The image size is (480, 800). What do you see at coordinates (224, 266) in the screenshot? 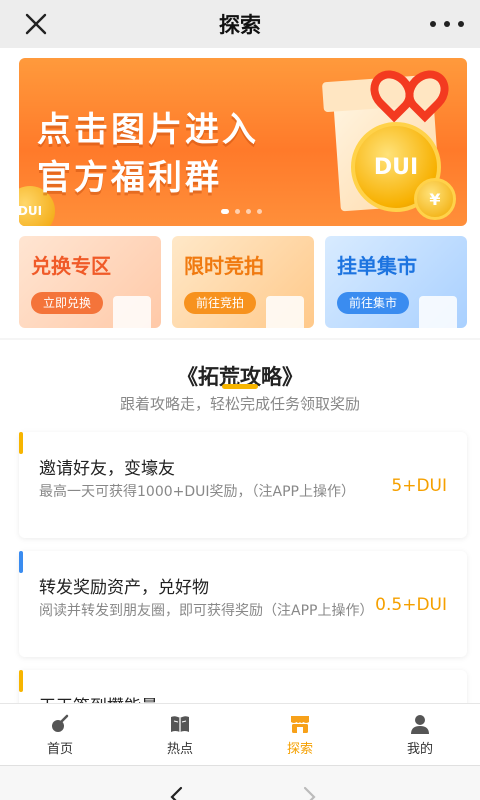
I see `card-title: 限时竞拍` at bounding box center [224, 266].